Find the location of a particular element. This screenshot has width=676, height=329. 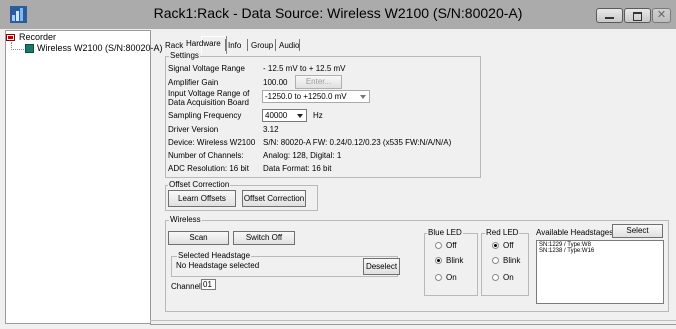

switch-off-button: Switch Off is located at coordinates (264, 238).